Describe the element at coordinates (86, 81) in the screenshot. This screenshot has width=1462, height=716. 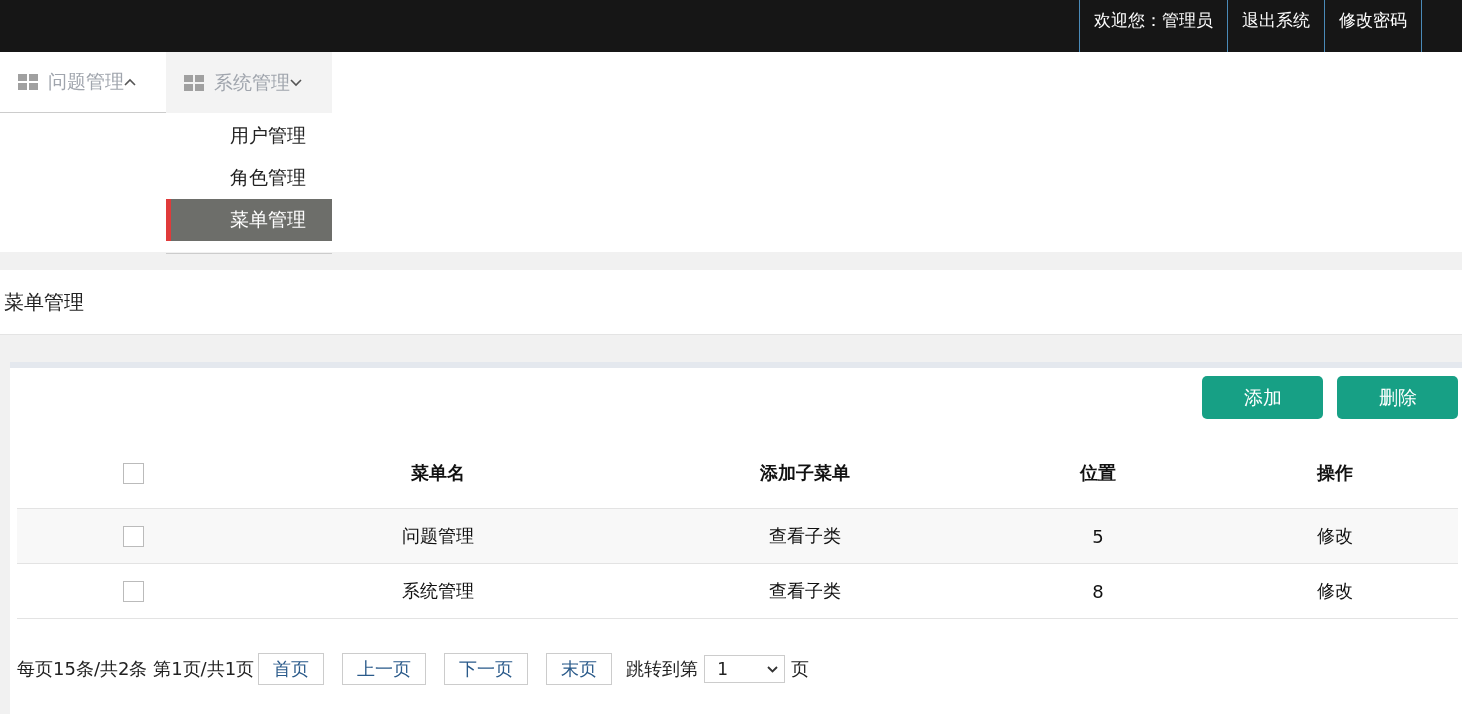
I see `nav-menu-label: 问题管理` at that location.